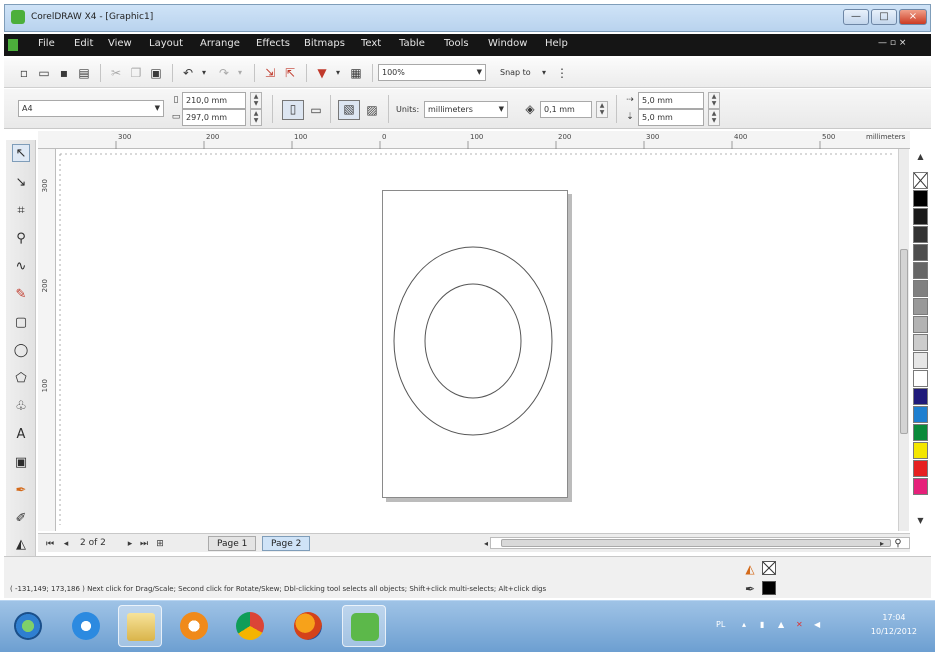 This screenshot has height=652, width=935. What do you see at coordinates (920, 180) in the screenshot?
I see `no-fill-swatch` at bounding box center [920, 180].